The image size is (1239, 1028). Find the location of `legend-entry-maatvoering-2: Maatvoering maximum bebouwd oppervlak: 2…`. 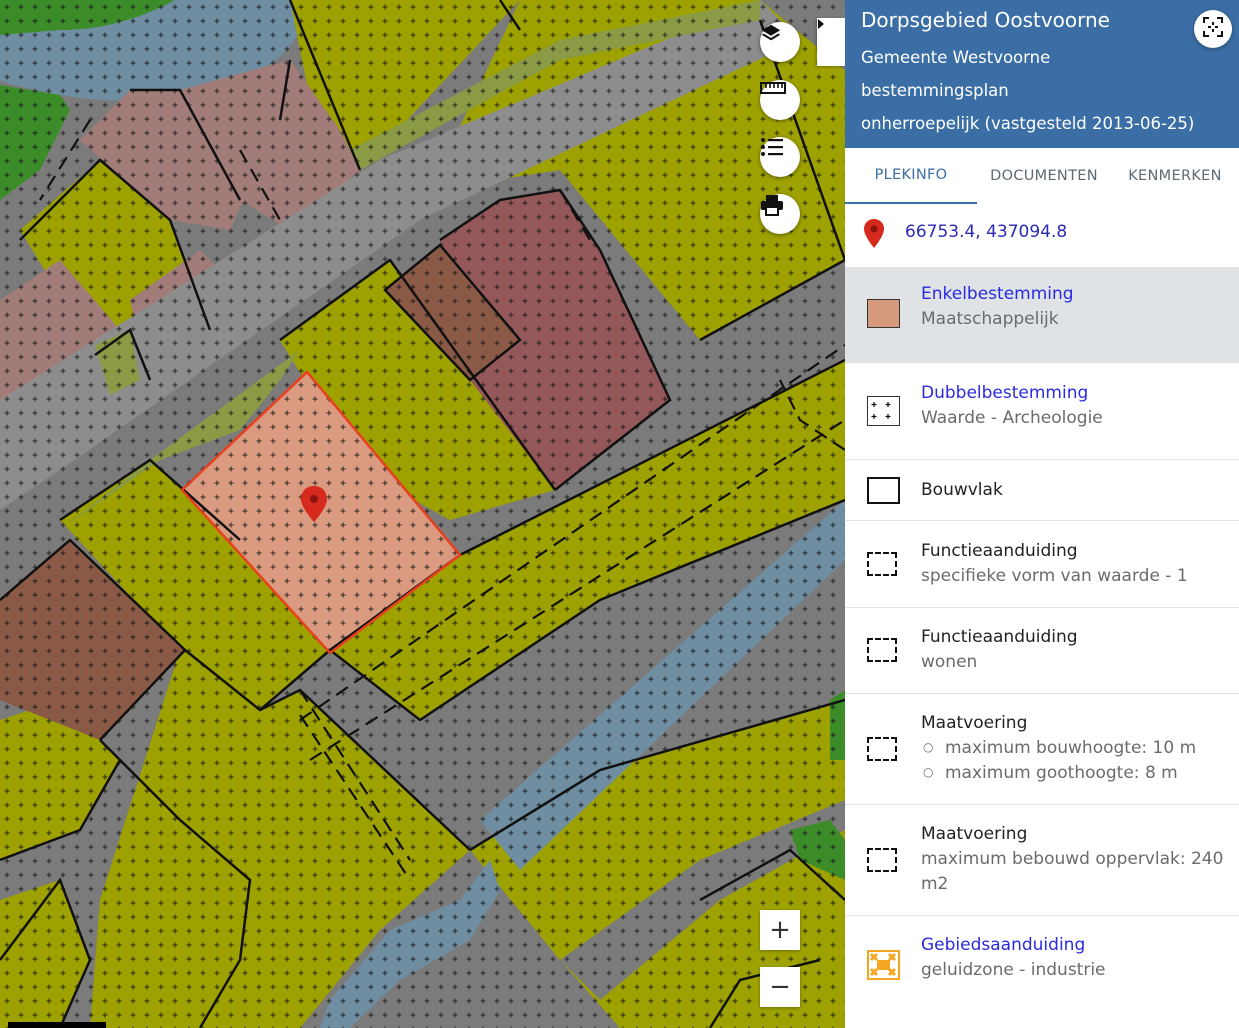

legend-entry-maatvoering-2: Maatvoering maximum bebouwd oppervlak: 2… is located at coordinates (1042, 860).